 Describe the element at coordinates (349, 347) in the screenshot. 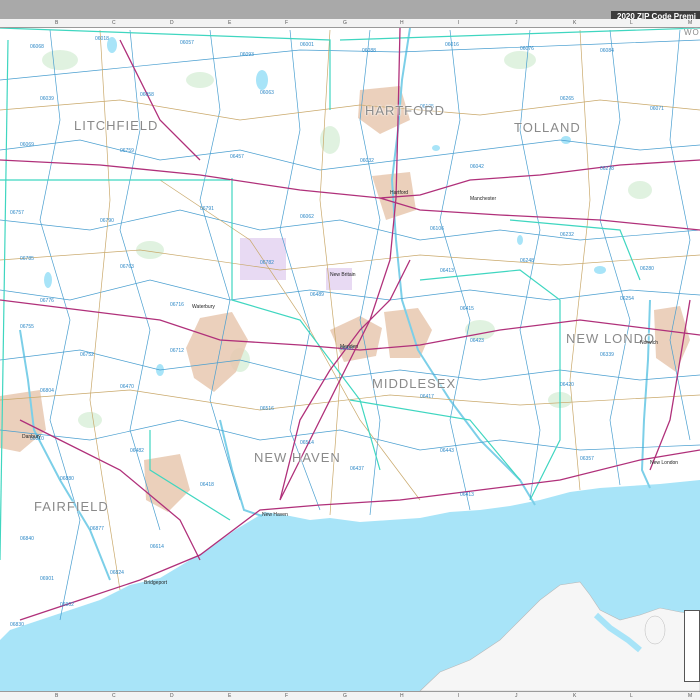

I see `city-label-meriden: Meriden` at that location.